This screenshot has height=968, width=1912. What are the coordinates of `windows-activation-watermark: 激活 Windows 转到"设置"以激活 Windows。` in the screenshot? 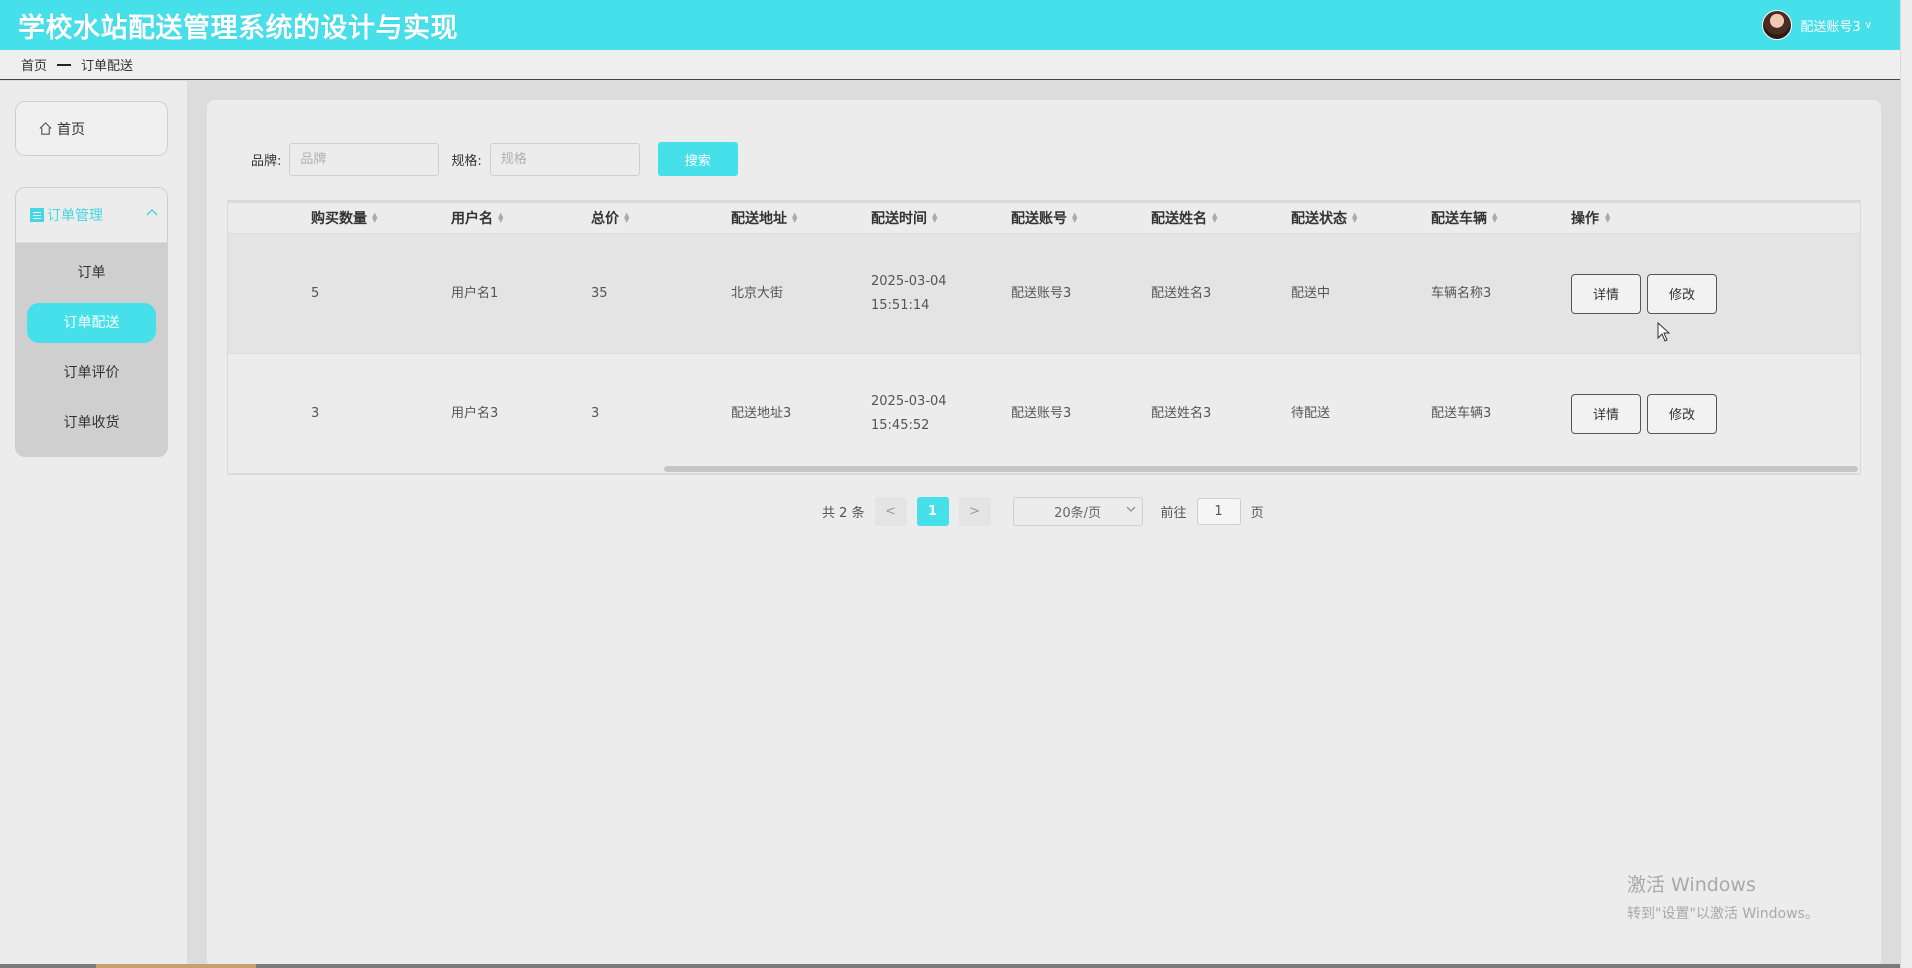 It's located at (1723, 896).